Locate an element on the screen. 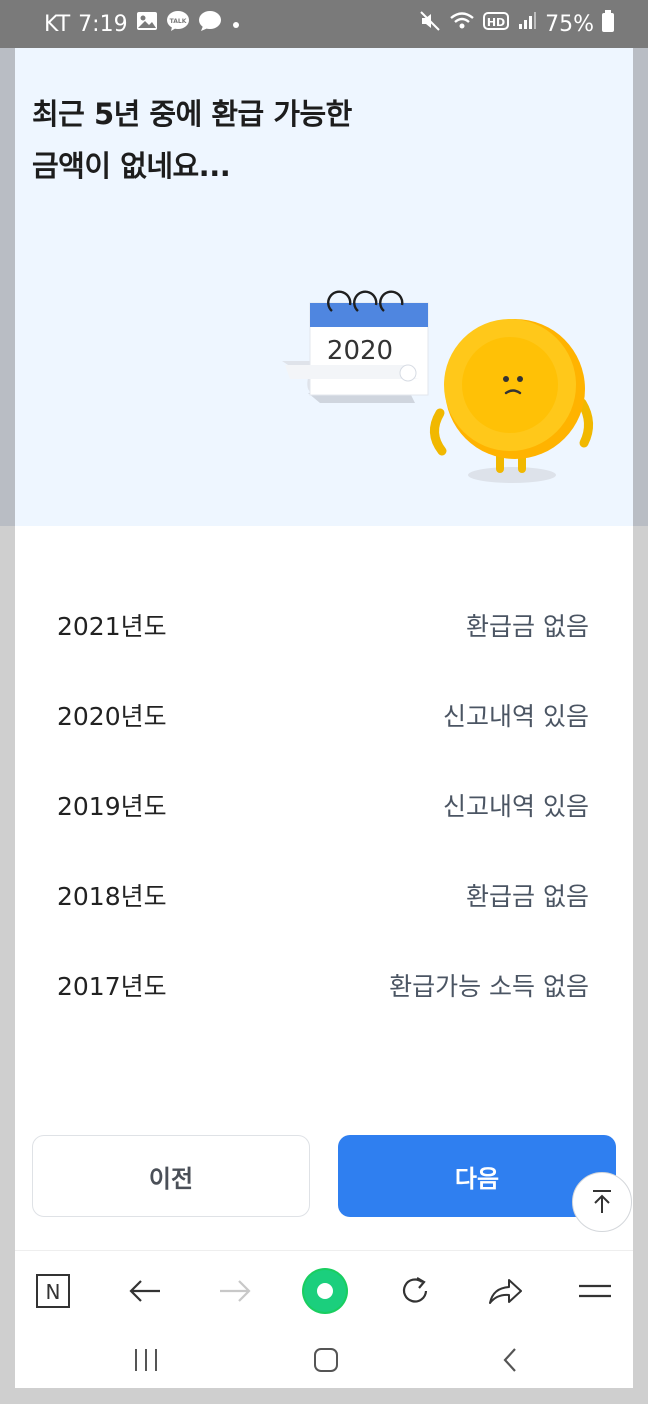 This screenshot has height=1404, width=648. refresh-button is located at coordinates (415, 1291).